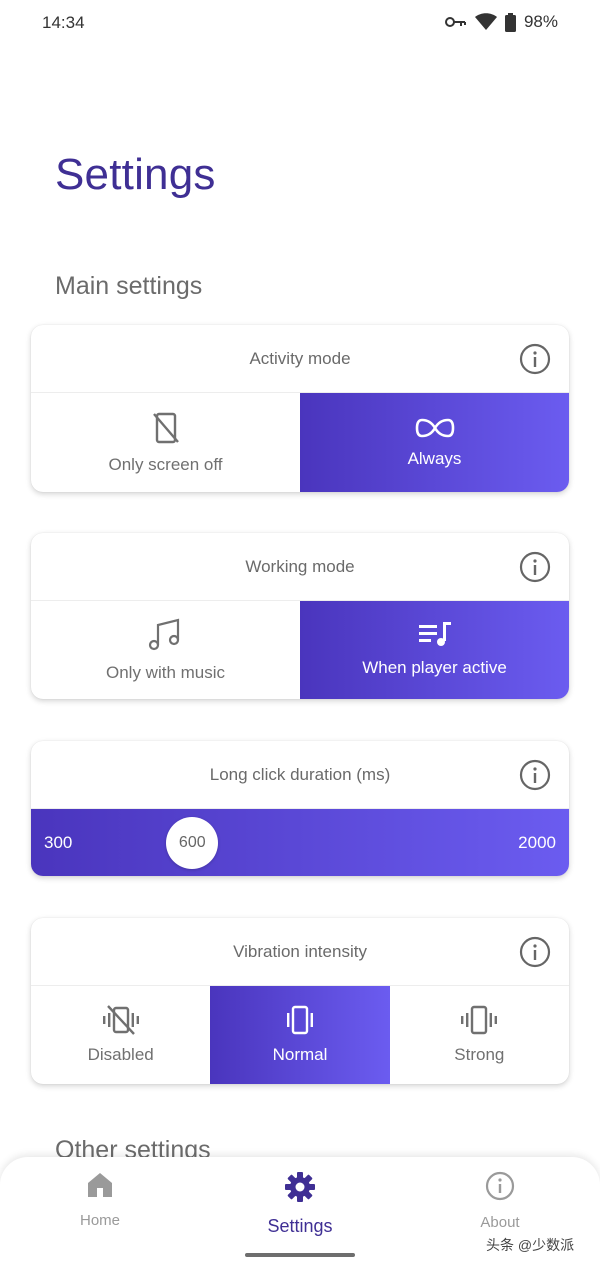 This screenshot has width=600, height=1267. I want to click on gesture-bar, so click(300, 1255).